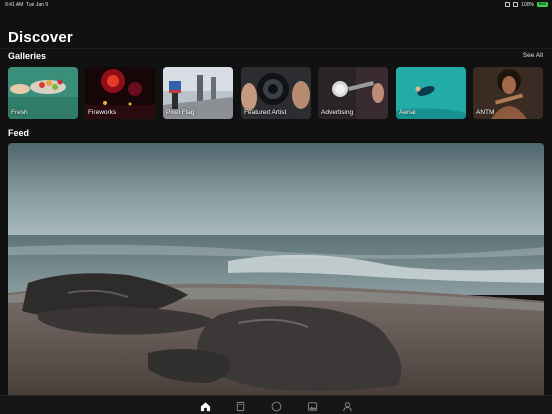  I want to click on book-icon, so click(240, 406).